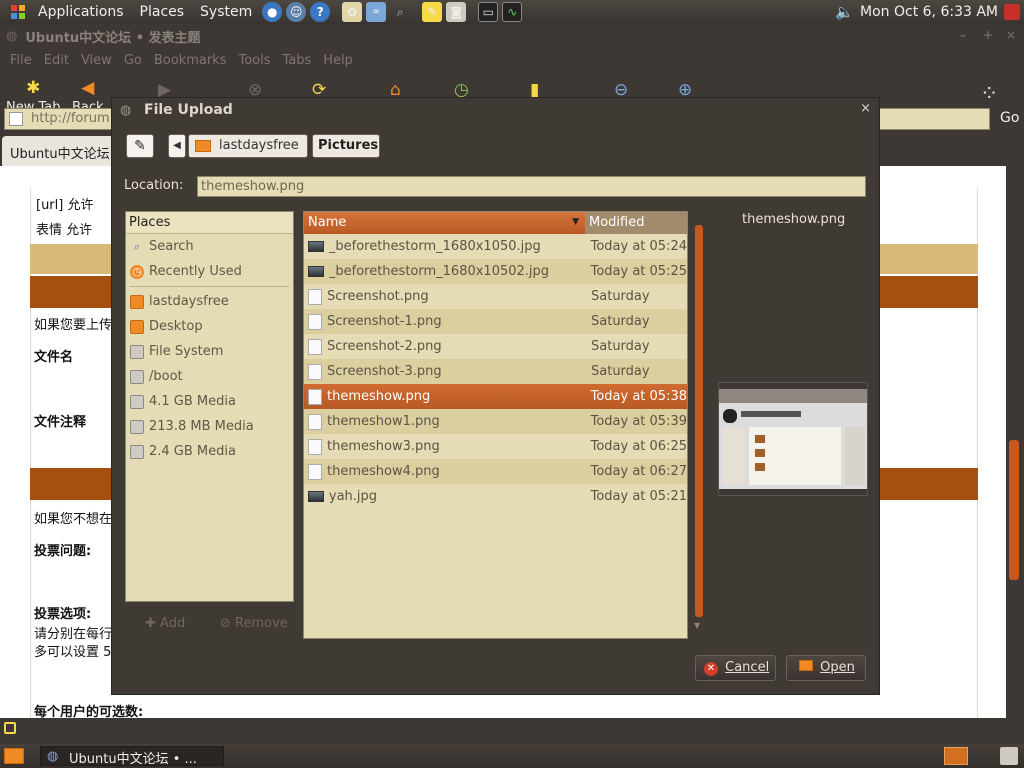  I want to click on file-modified: Today at 05:38, so click(638, 396).